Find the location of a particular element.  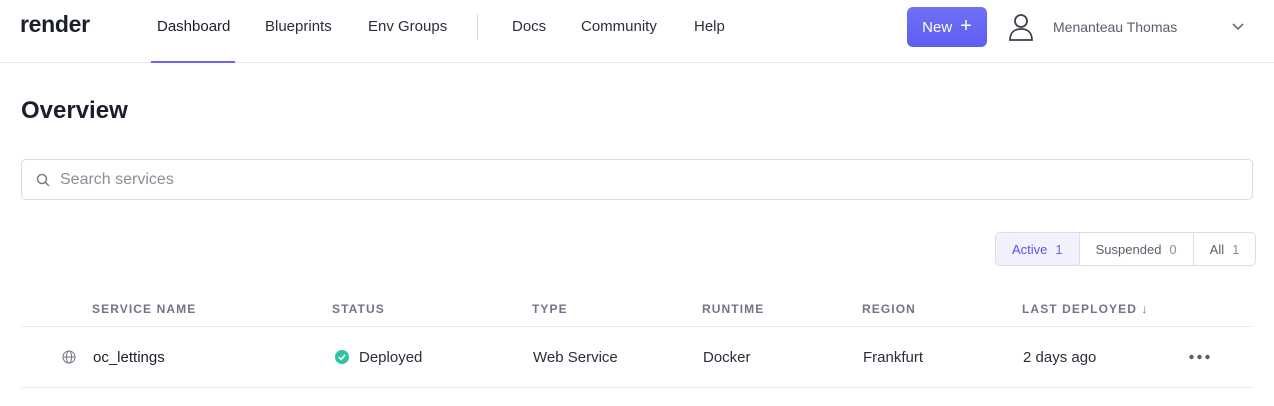

table-header-divider is located at coordinates (637, 326).